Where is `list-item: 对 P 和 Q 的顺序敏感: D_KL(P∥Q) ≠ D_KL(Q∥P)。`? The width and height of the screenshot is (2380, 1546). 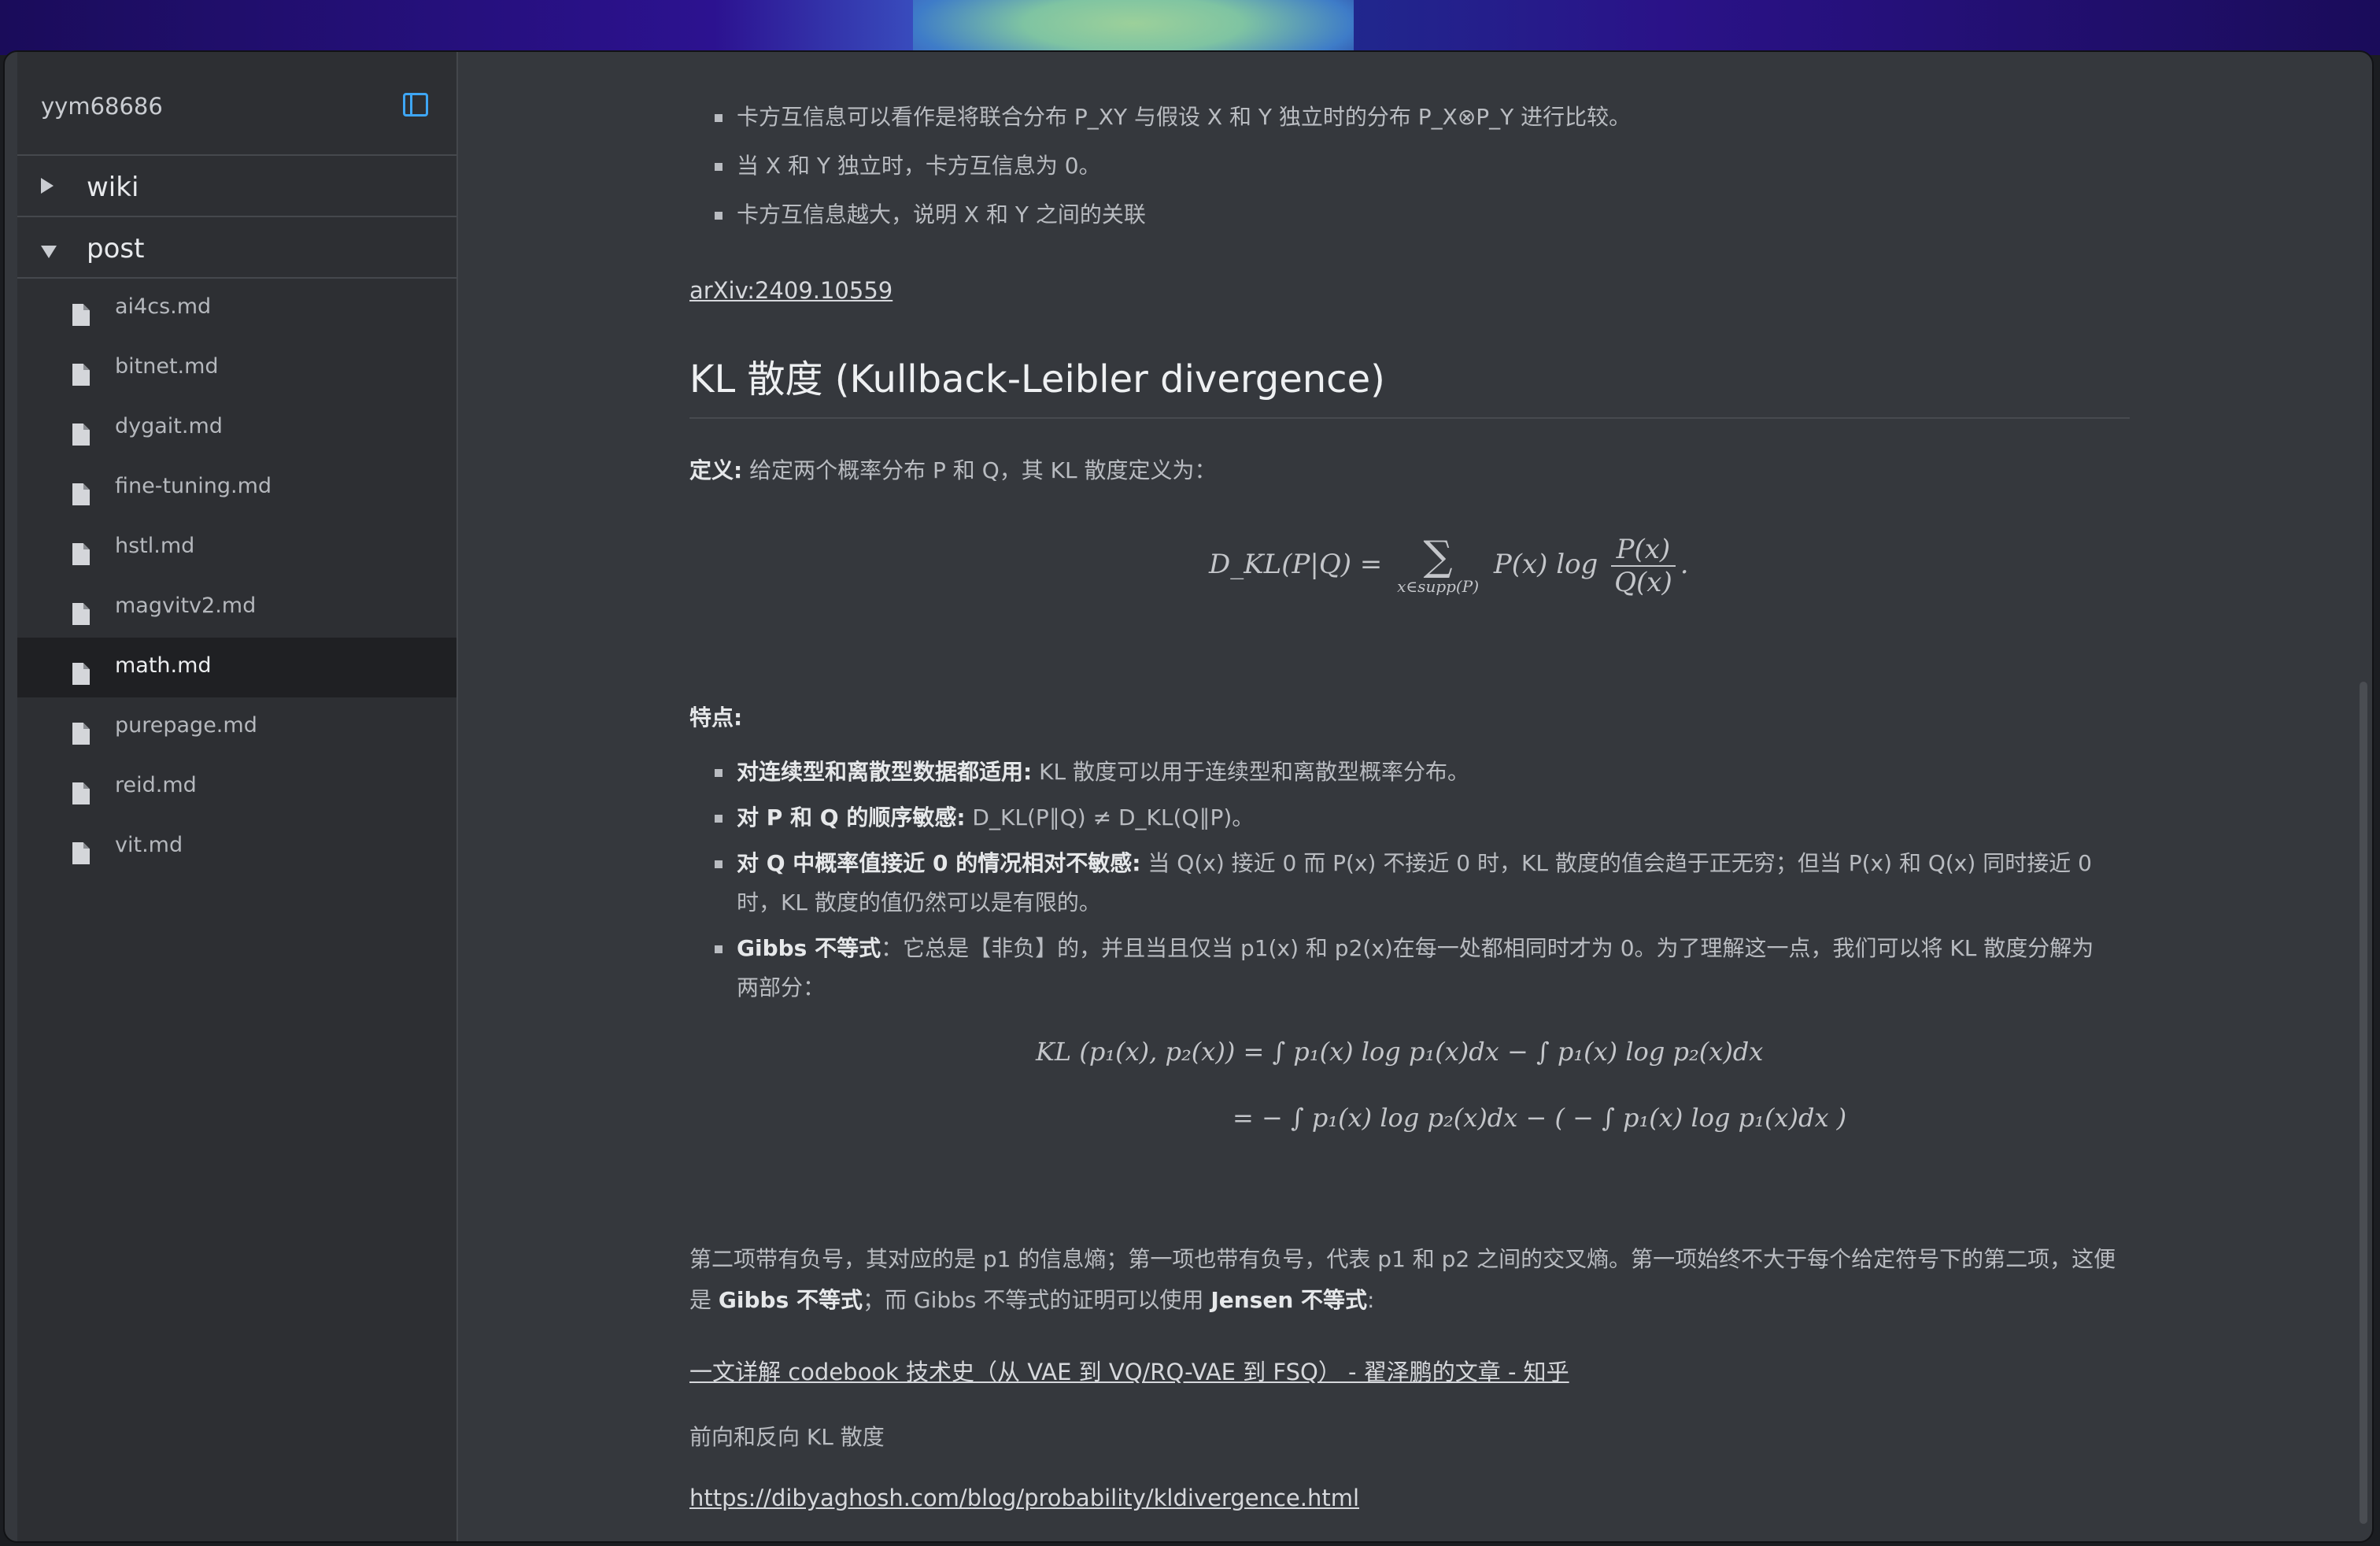
list-item: 对 P 和 Q 的顺序敏感: D_KL(P∥Q) ≠ D_KL(Q∥P)。 is located at coordinates (1393, 818).